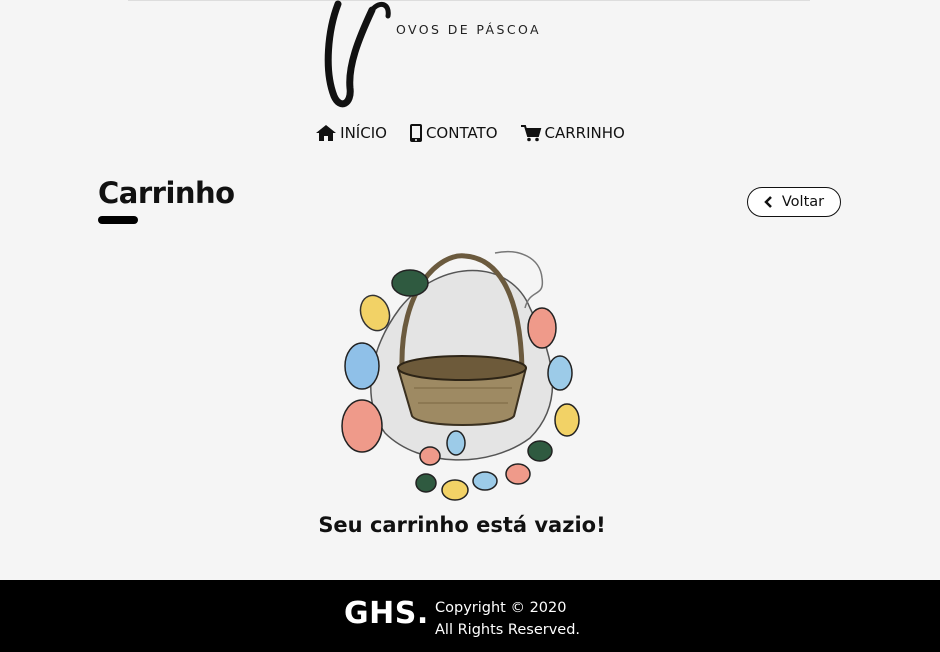 Image resolution: width=940 pixels, height=652 pixels. Describe the element at coordinates (460, 376) in the screenshot. I see `empty-basket-illustration` at that location.